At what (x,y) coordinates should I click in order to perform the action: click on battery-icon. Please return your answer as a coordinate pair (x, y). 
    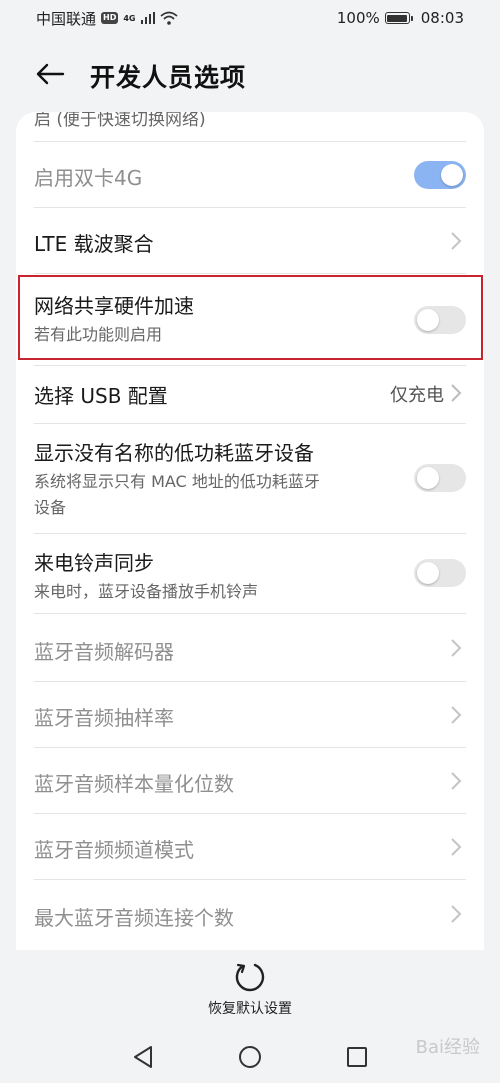
    Looking at the image, I should click on (398, 18).